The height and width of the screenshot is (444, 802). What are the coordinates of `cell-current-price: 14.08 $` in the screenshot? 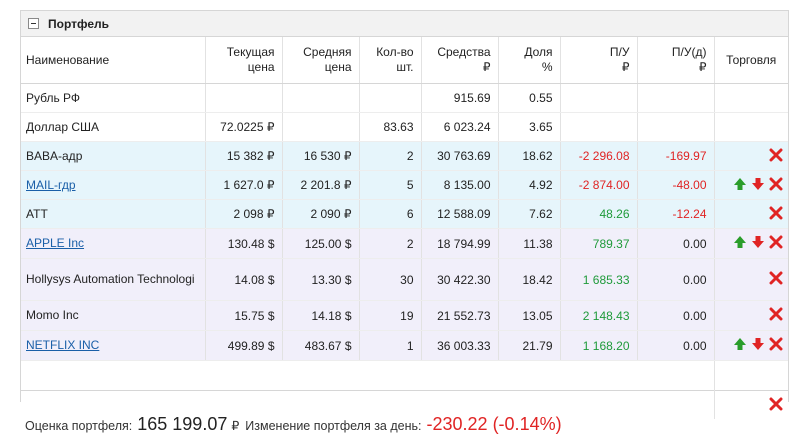 It's located at (244, 279).